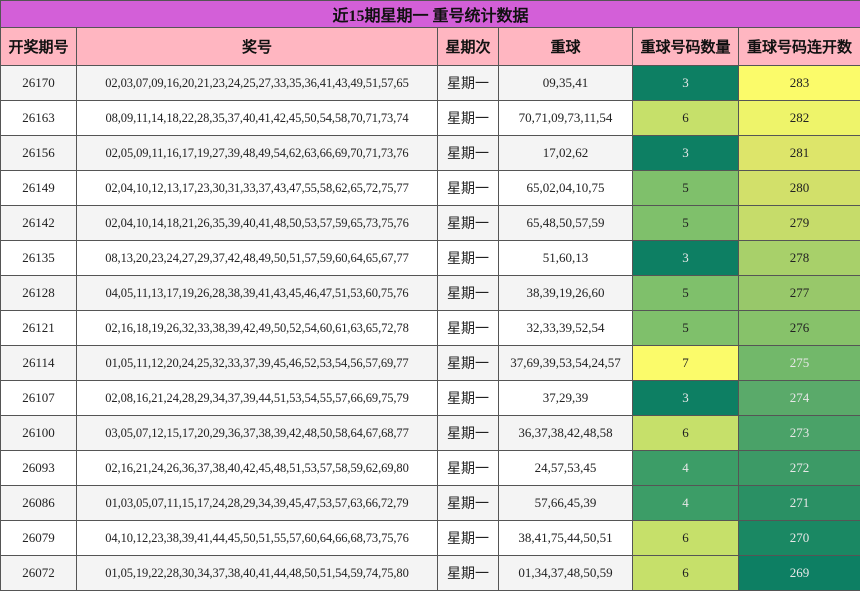 The height and width of the screenshot is (591, 860). What do you see at coordinates (566, 47) in the screenshot?
I see `header-repeats: 重球` at bounding box center [566, 47].